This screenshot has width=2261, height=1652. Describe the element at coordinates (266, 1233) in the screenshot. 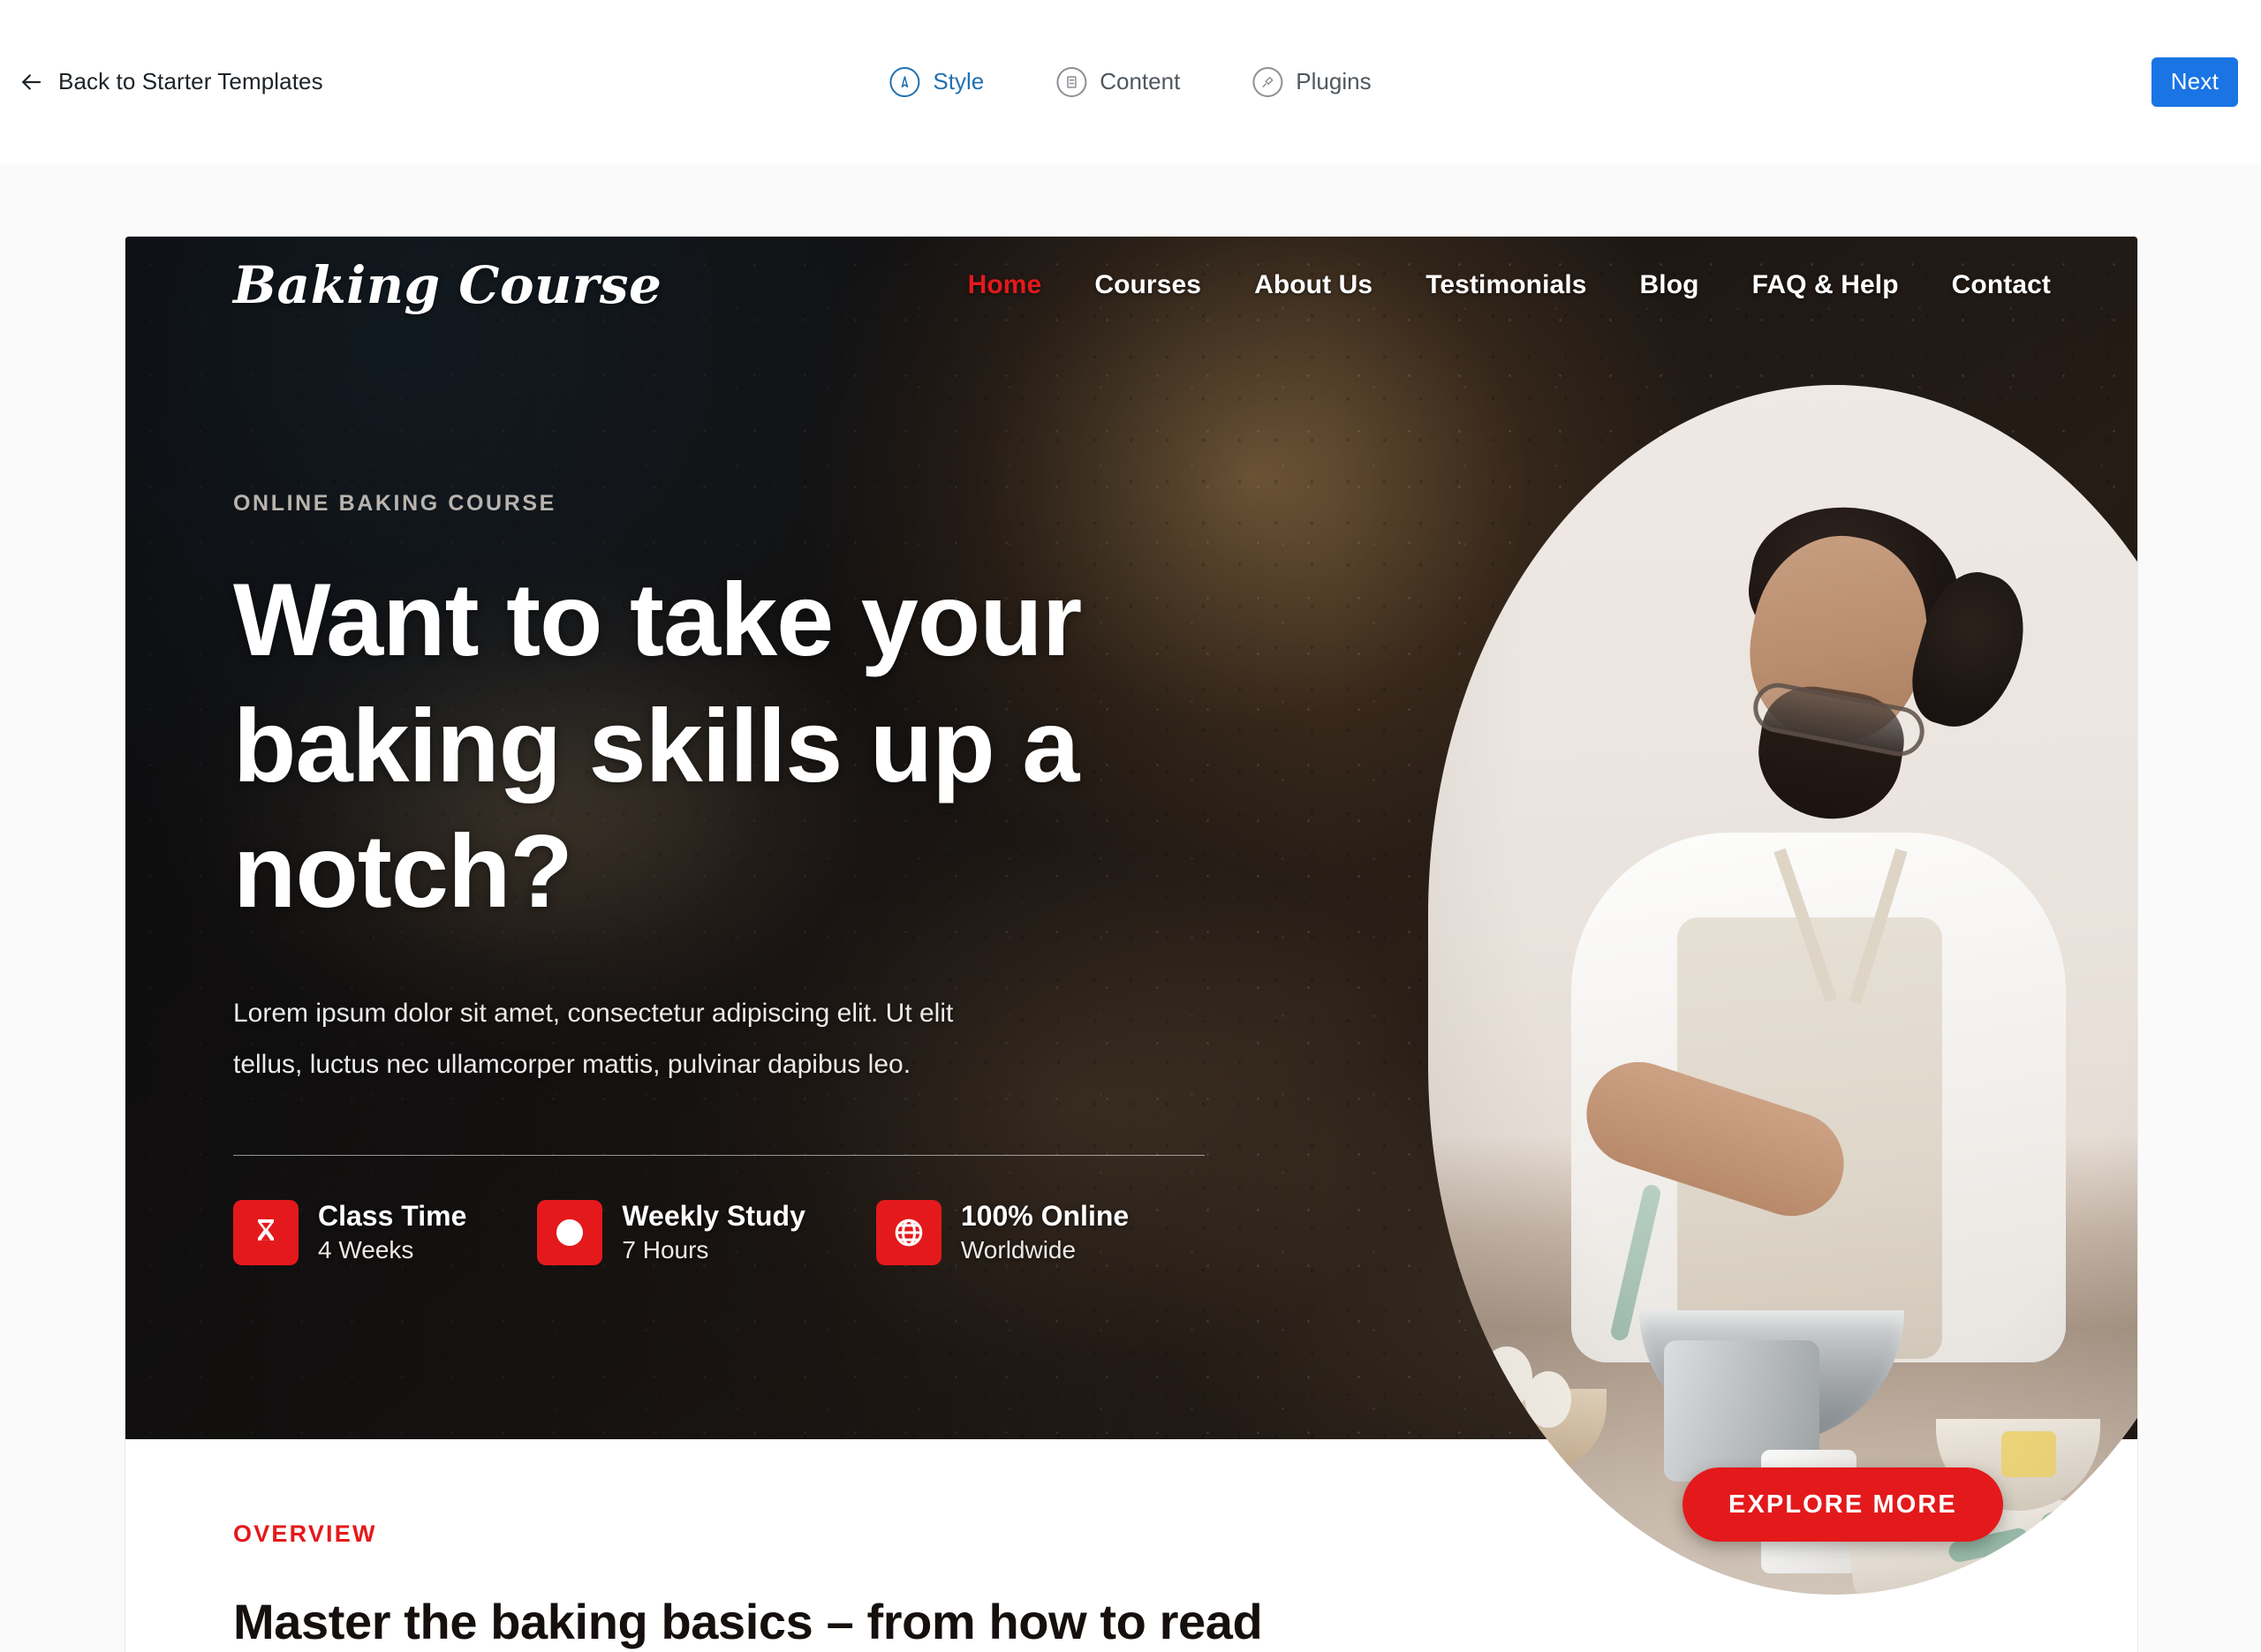

I see `hourglass-icon` at that location.